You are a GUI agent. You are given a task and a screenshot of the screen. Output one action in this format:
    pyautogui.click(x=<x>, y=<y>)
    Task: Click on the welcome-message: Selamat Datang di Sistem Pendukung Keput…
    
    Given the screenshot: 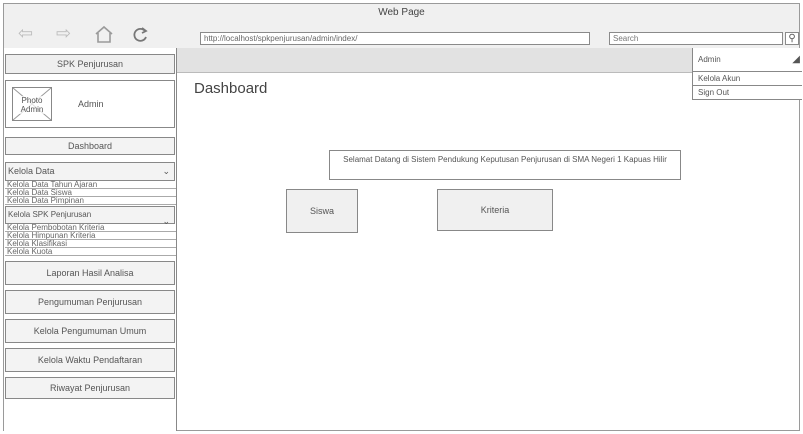 What is the action you would take?
    pyautogui.click(x=505, y=165)
    